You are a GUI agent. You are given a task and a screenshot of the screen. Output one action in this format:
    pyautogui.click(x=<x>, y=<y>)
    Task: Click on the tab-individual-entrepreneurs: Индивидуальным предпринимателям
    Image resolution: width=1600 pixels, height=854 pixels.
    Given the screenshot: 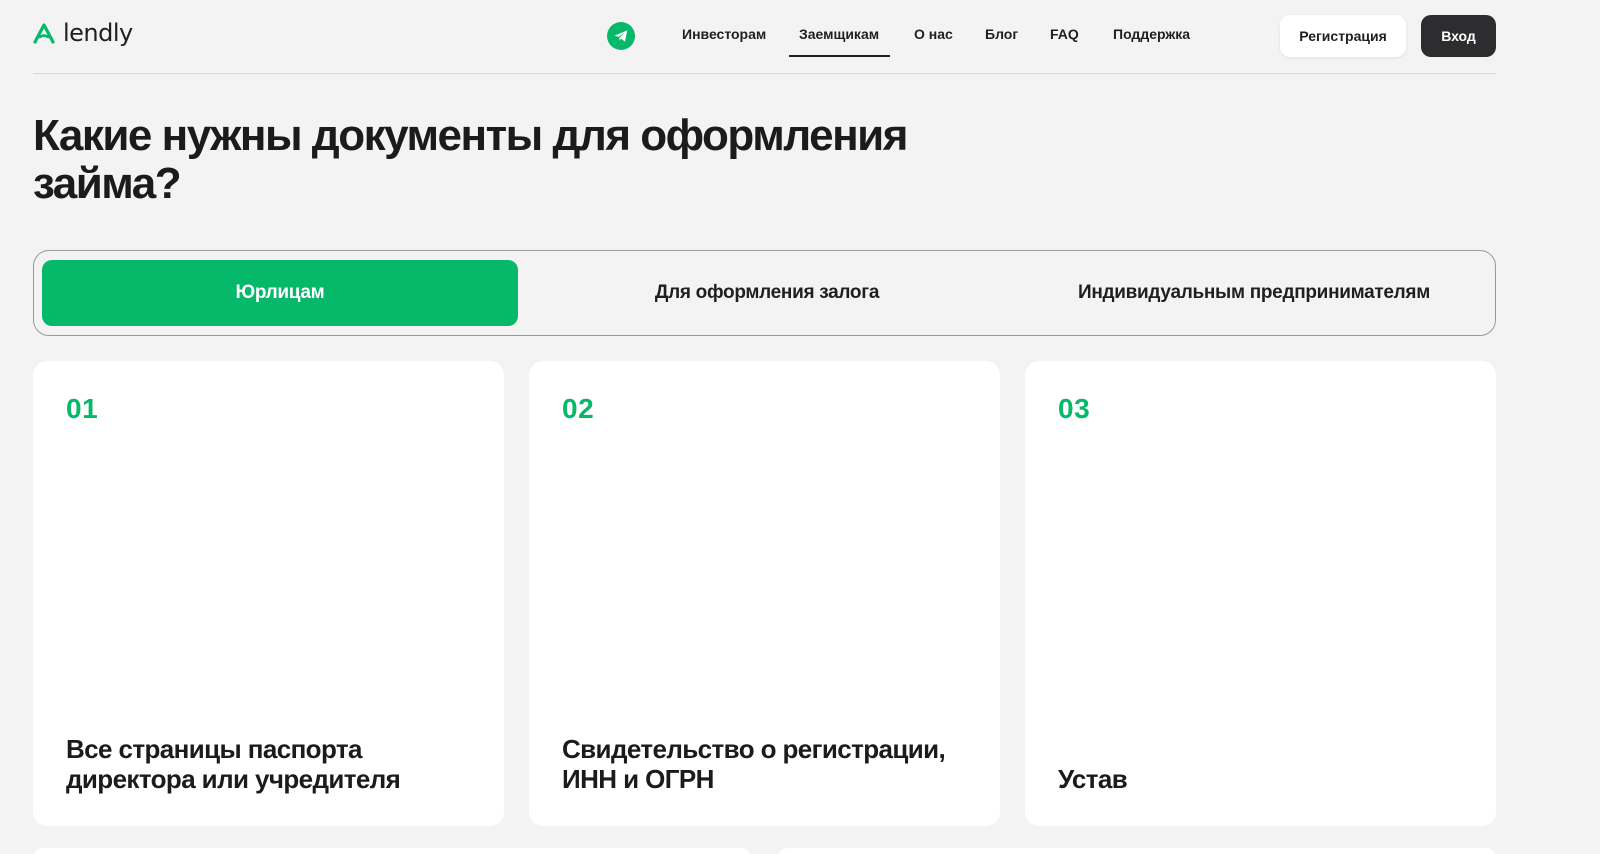 What is the action you would take?
    pyautogui.click(x=1254, y=293)
    